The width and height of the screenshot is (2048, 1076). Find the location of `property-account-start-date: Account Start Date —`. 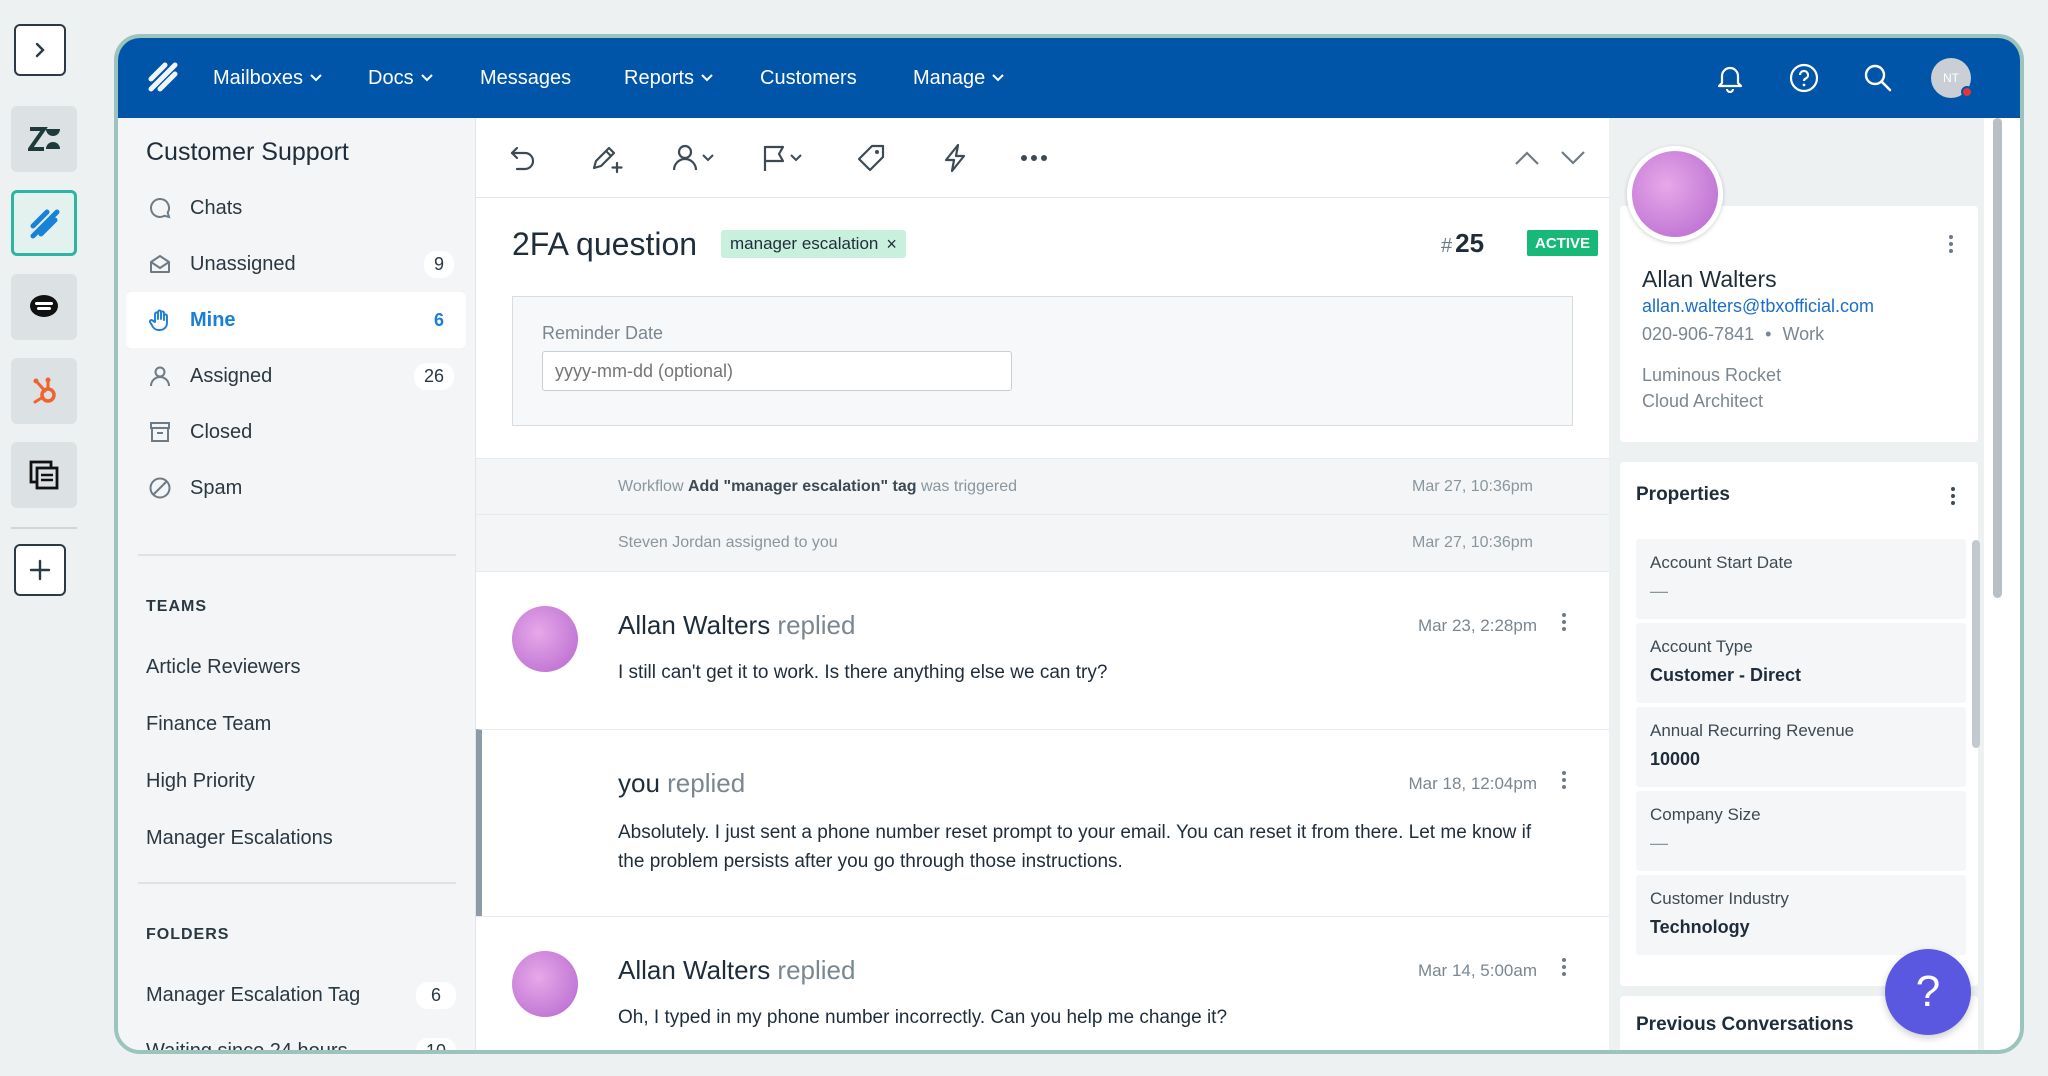

property-account-start-date: Account Start Date — is located at coordinates (1801, 579).